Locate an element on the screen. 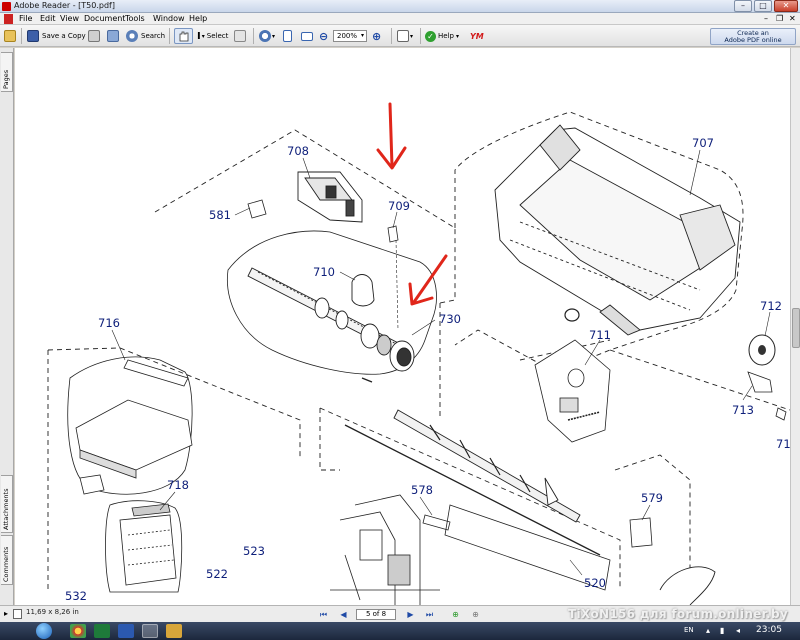 This screenshot has width=800, height=640. search-icon is located at coordinates (132, 36).